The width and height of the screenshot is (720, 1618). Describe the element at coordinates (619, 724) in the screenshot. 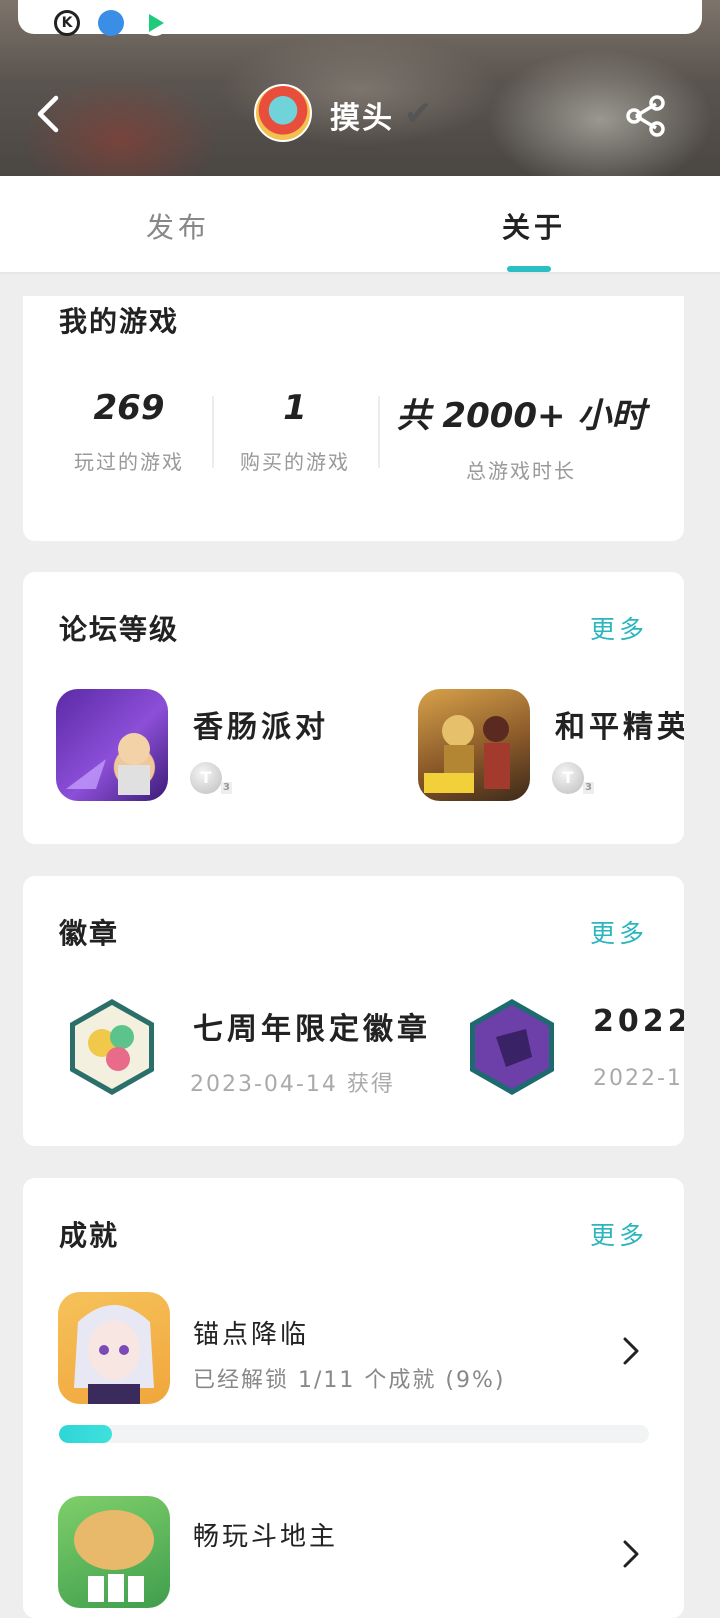

I see `game-name: 和平精英` at that location.